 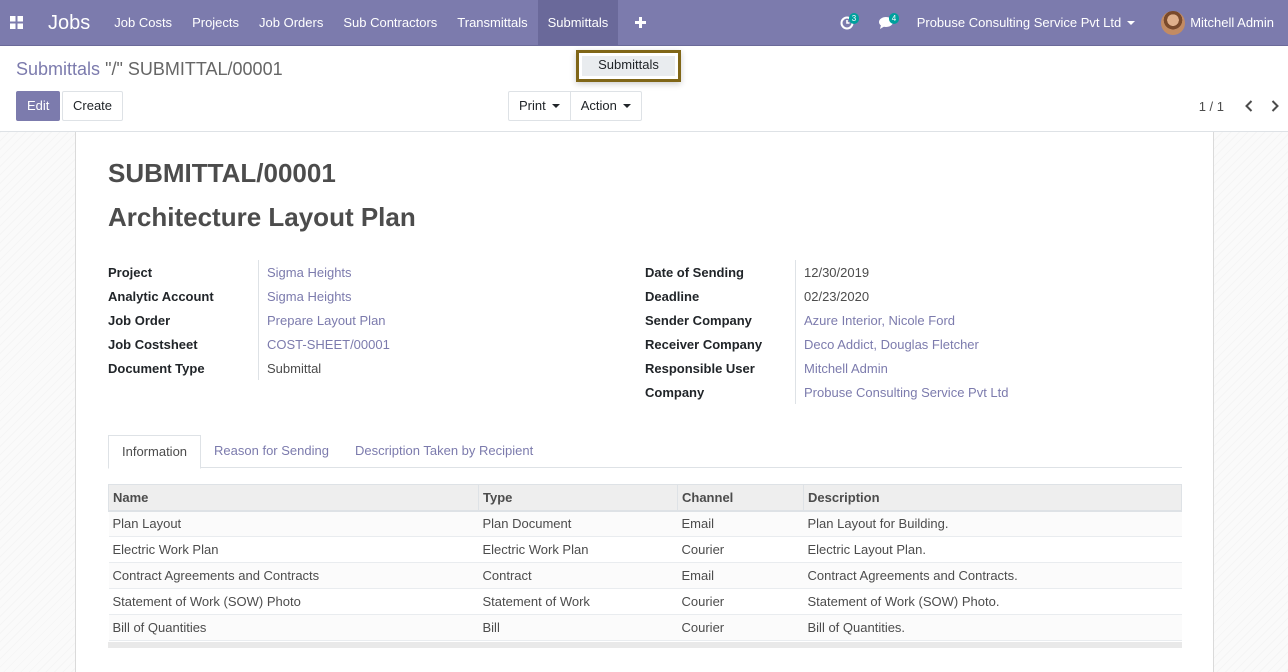 I want to click on field-label: Sender Company, so click(x=698, y=320).